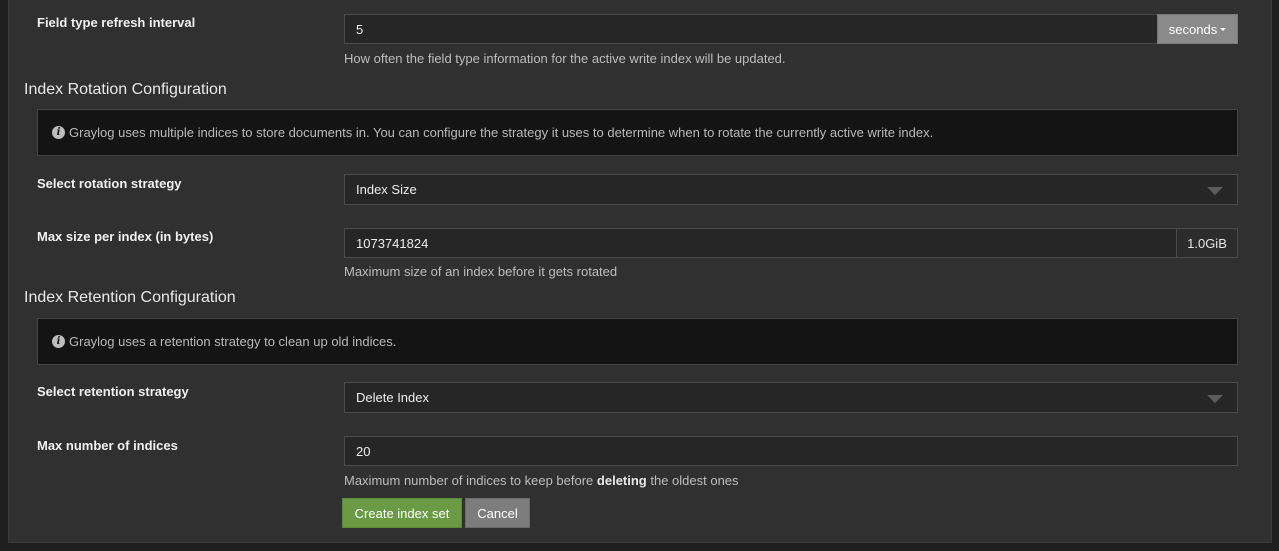 Image resolution: width=1279 pixels, height=551 pixels. What do you see at coordinates (402, 513) in the screenshot?
I see `create-index-set-button: Create index set` at bounding box center [402, 513].